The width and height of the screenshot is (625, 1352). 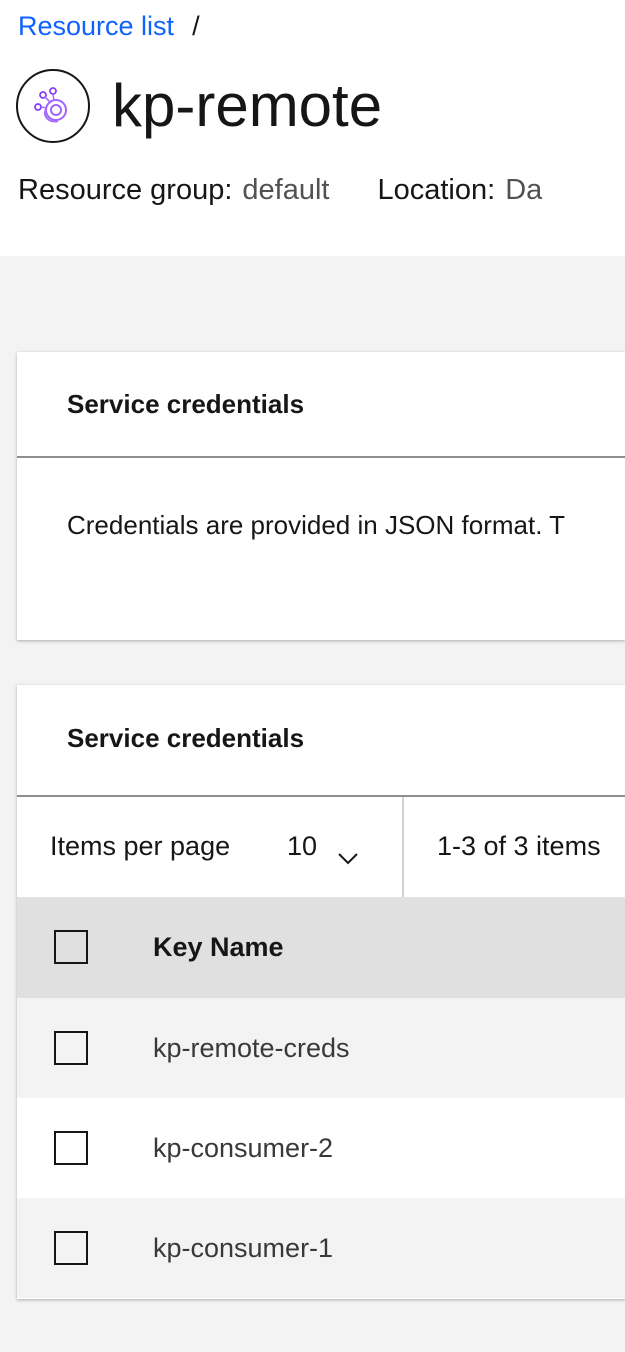 I want to click on pagination-bar: Items per page 10 1-3 of 3 items, so click(x=321, y=847).